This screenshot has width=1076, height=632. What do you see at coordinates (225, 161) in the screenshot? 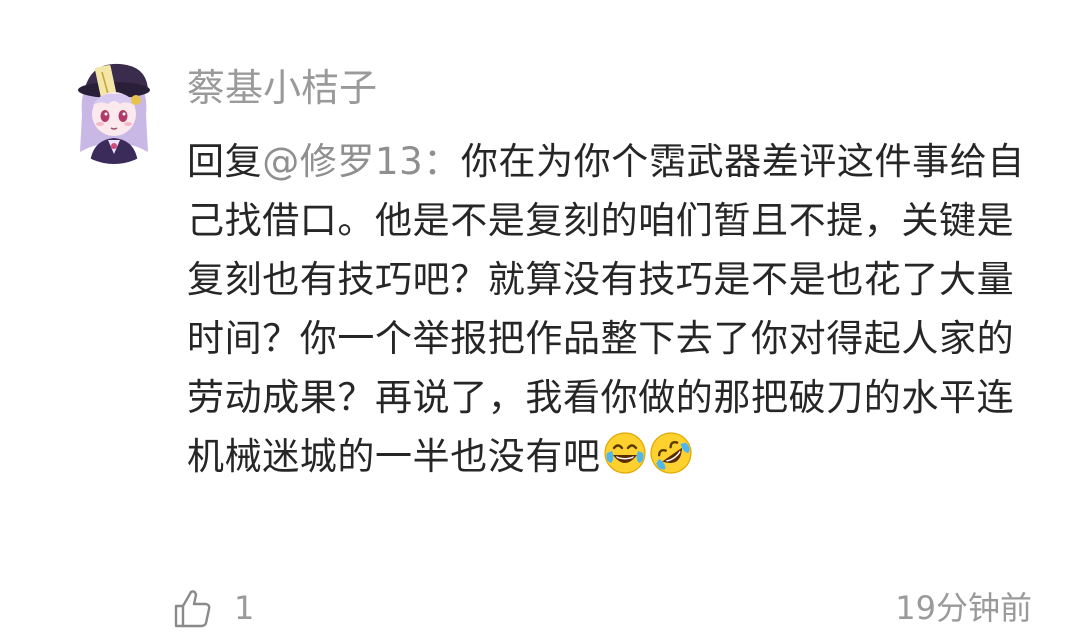
I see `reply-prefix: 回复` at bounding box center [225, 161].